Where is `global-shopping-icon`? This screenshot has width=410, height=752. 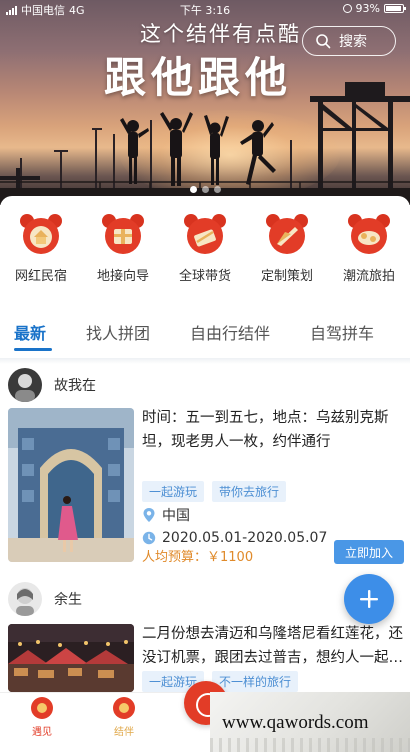
global-shopping-icon is located at coordinates (205, 234).